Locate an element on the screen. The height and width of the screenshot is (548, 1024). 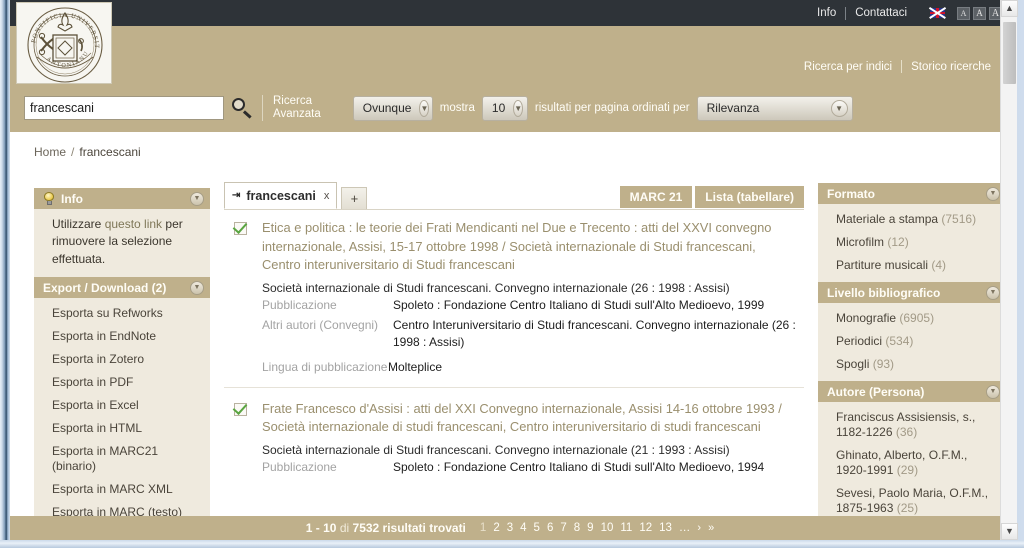
page-link-8: 8 is located at coordinates (577, 528).